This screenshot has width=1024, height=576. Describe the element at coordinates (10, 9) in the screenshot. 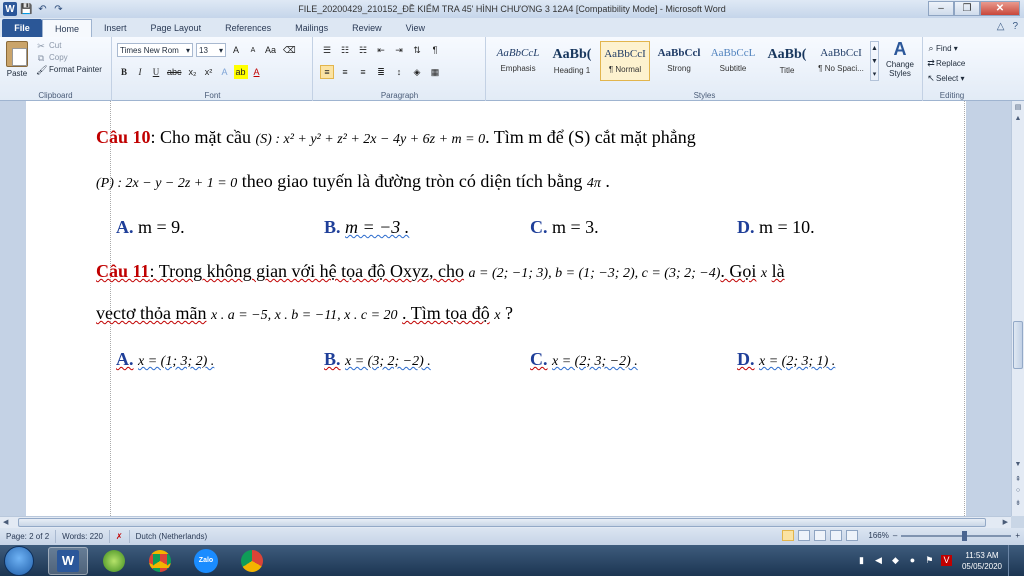

I see `word-logo-icon: W` at that location.